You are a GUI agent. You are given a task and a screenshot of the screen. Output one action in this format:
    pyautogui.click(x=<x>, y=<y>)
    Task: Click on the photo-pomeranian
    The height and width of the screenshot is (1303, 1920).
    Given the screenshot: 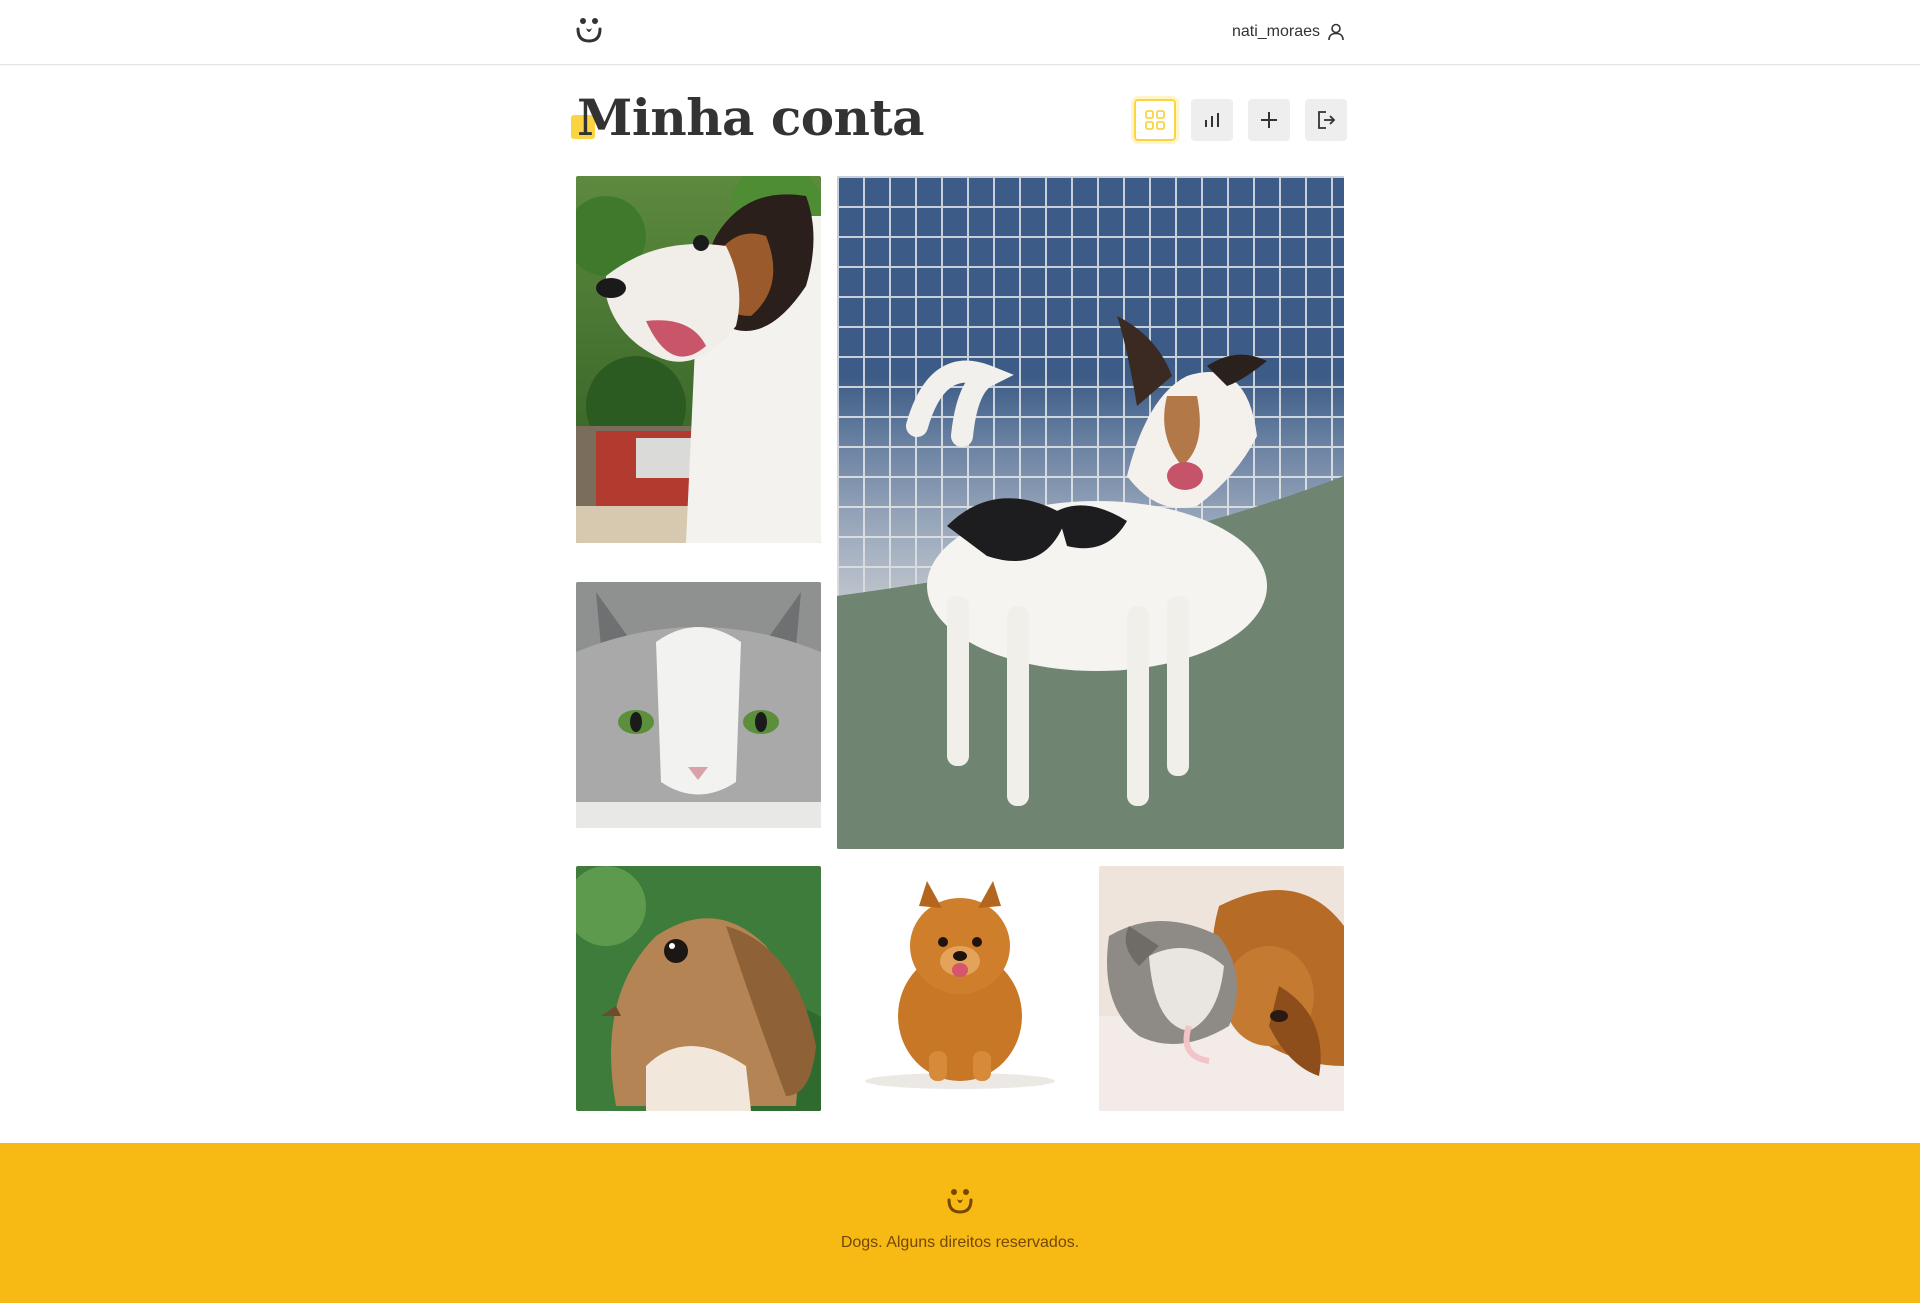 What is the action you would take?
    pyautogui.click(x=960, y=978)
    